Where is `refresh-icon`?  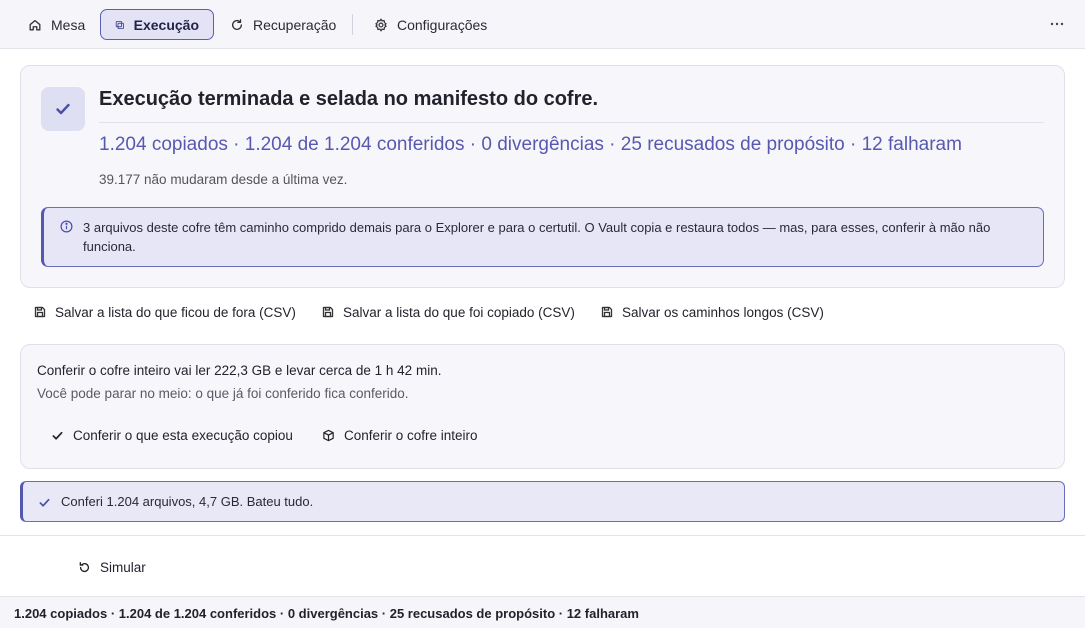 refresh-icon is located at coordinates (237, 24).